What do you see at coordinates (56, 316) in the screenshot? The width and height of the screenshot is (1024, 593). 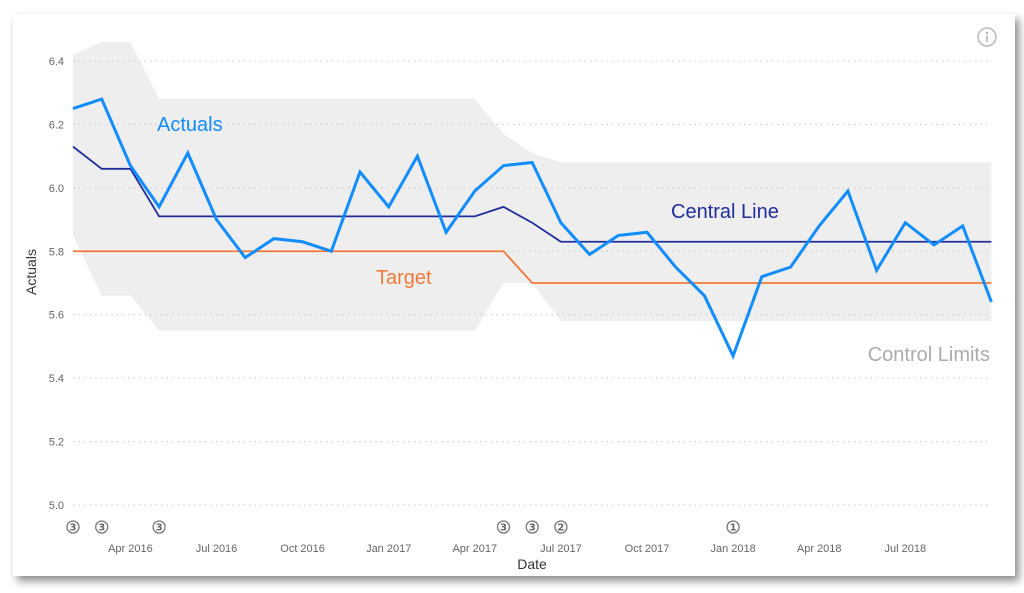 I see `y-tick-label: 5.6` at bounding box center [56, 316].